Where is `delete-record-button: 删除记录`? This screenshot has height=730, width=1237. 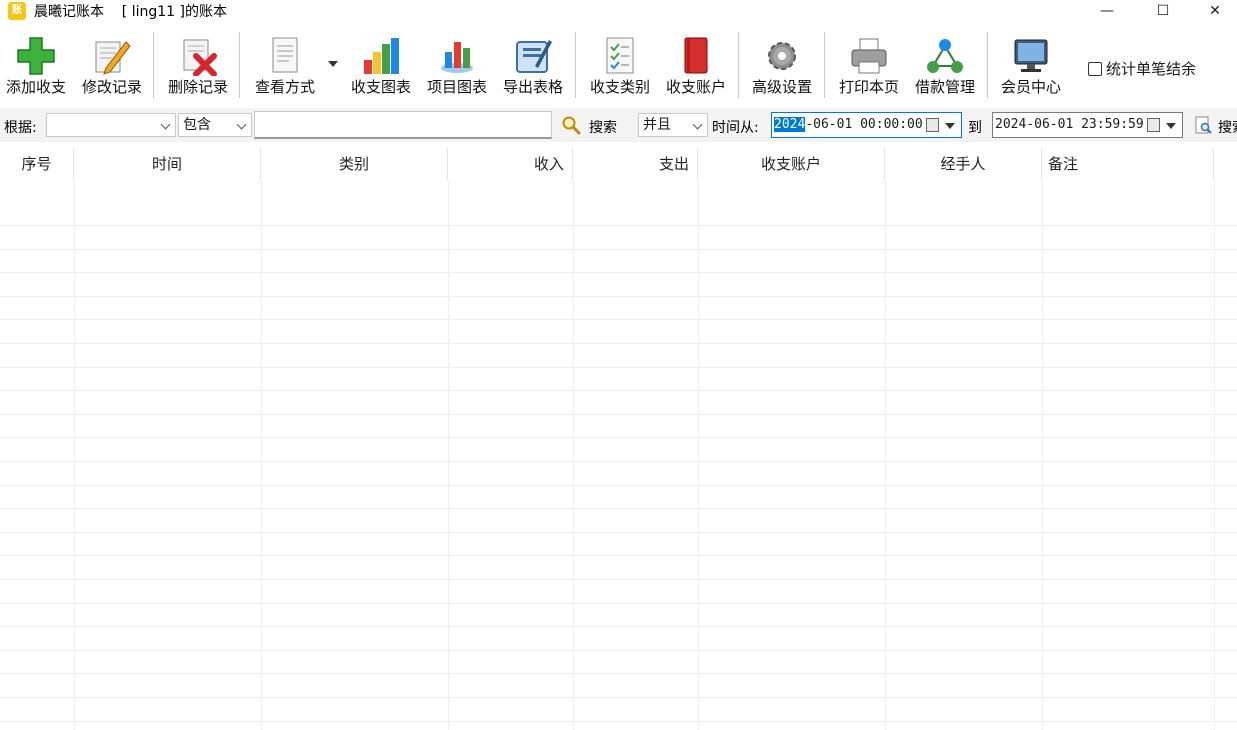
delete-record-button: 删除记录 is located at coordinates (198, 65).